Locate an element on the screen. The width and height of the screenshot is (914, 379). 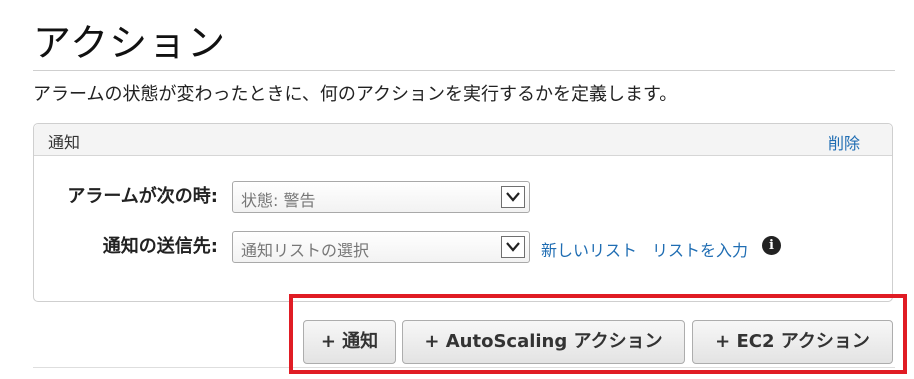
state-select: 状態: 警告 is located at coordinates (381, 197).